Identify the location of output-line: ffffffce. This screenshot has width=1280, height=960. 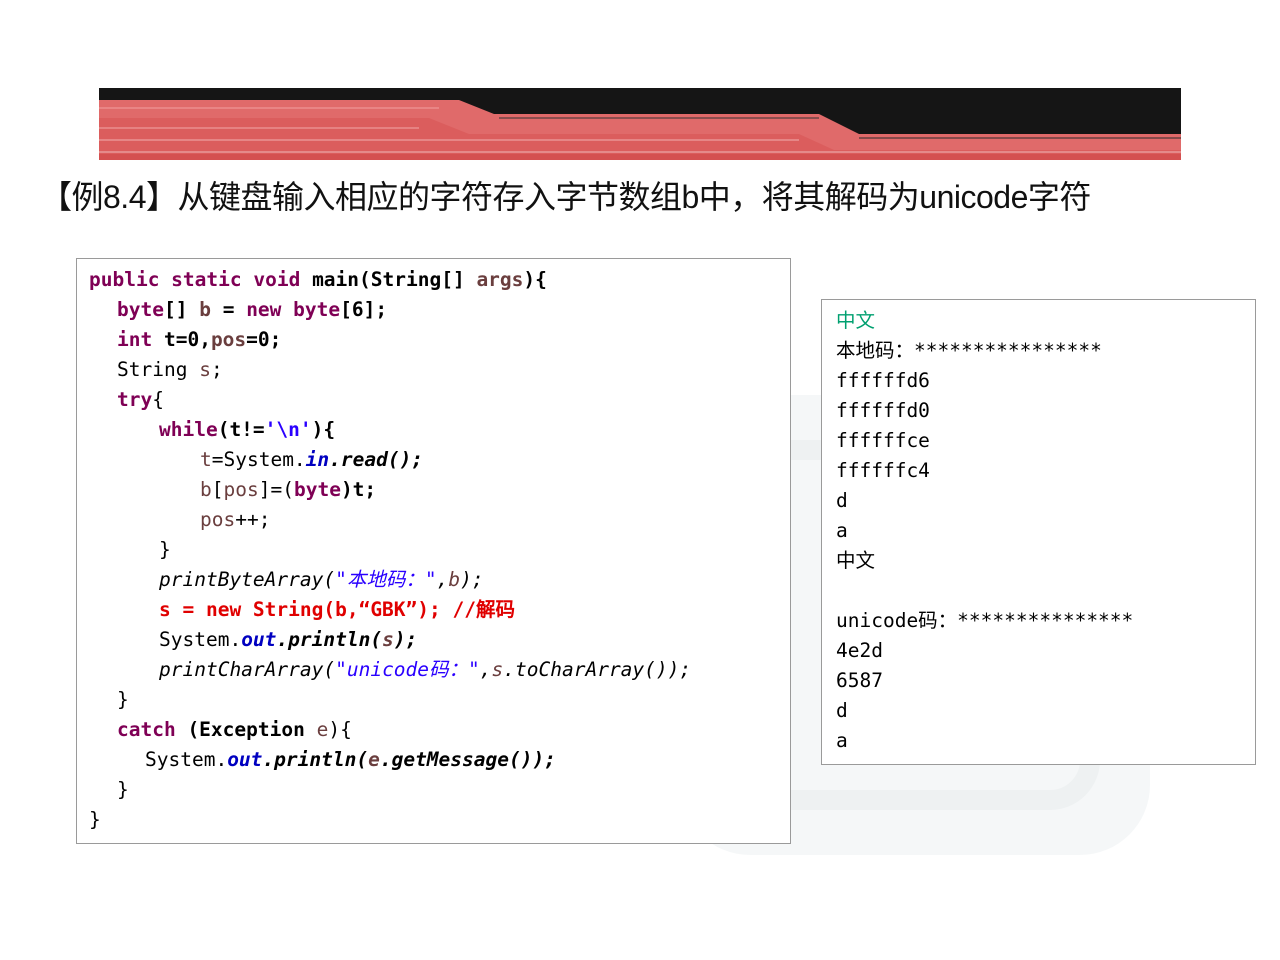
(883, 440).